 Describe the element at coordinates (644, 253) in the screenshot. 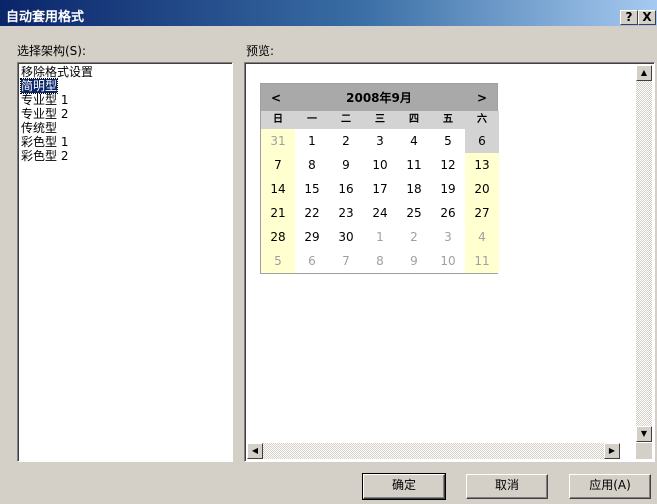

I see `vertical-scrollbar: ▲ ▼` at that location.